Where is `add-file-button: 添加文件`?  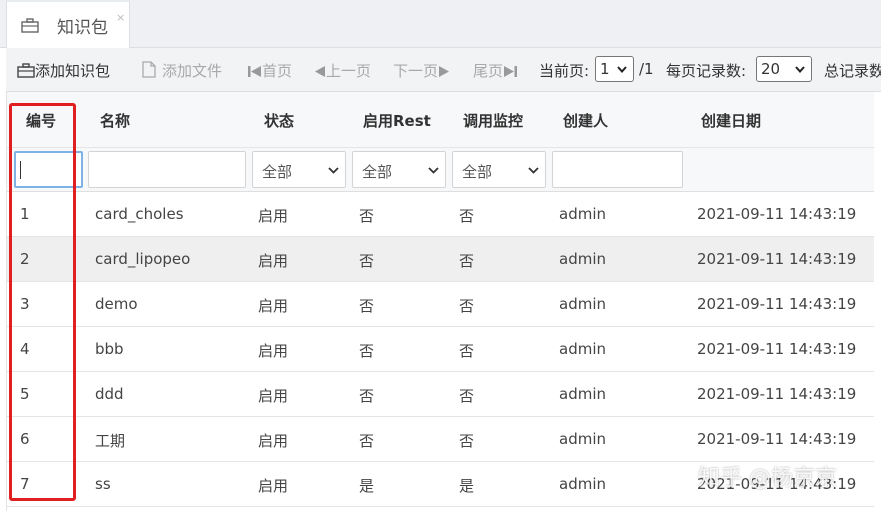 add-file-button: 添加文件 is located at coordinates (182, 70).